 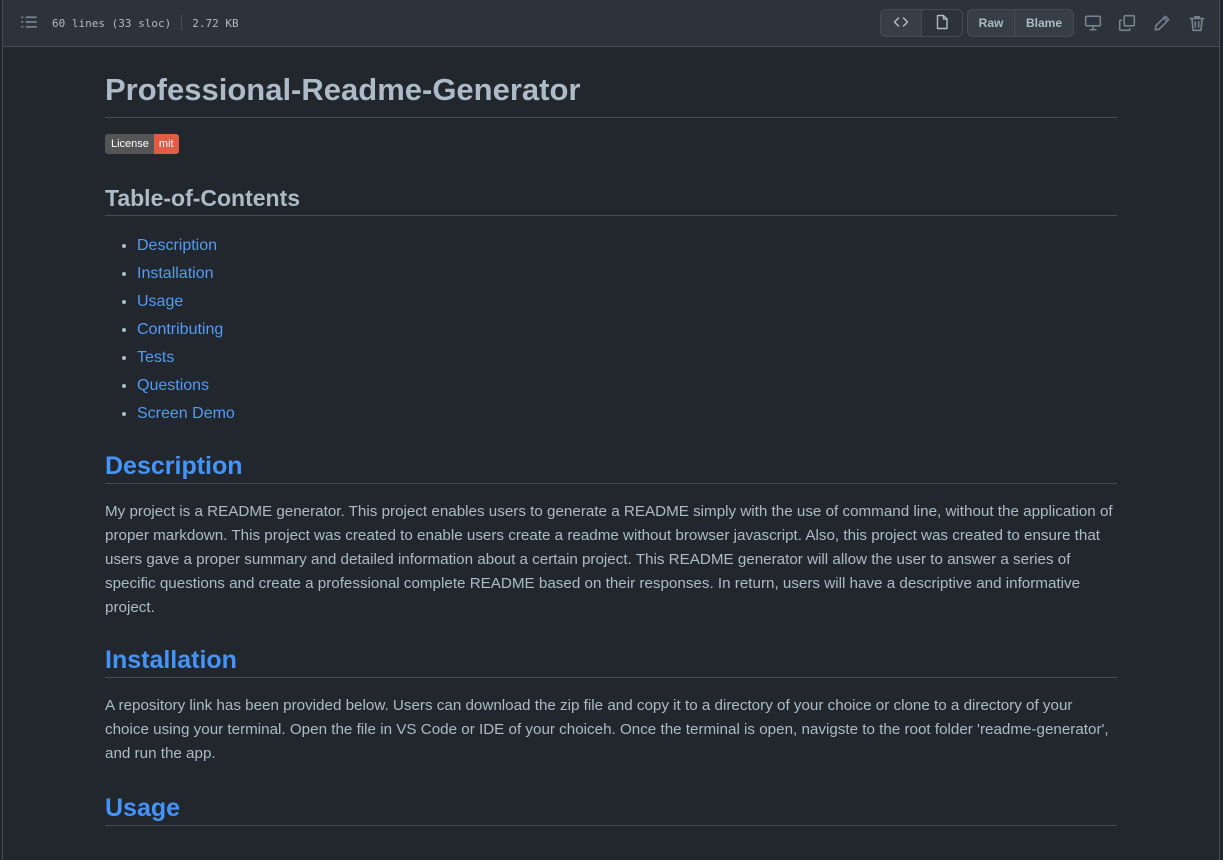 I want to click on file-size: 2.72 KB, so click(x=215, y=23).